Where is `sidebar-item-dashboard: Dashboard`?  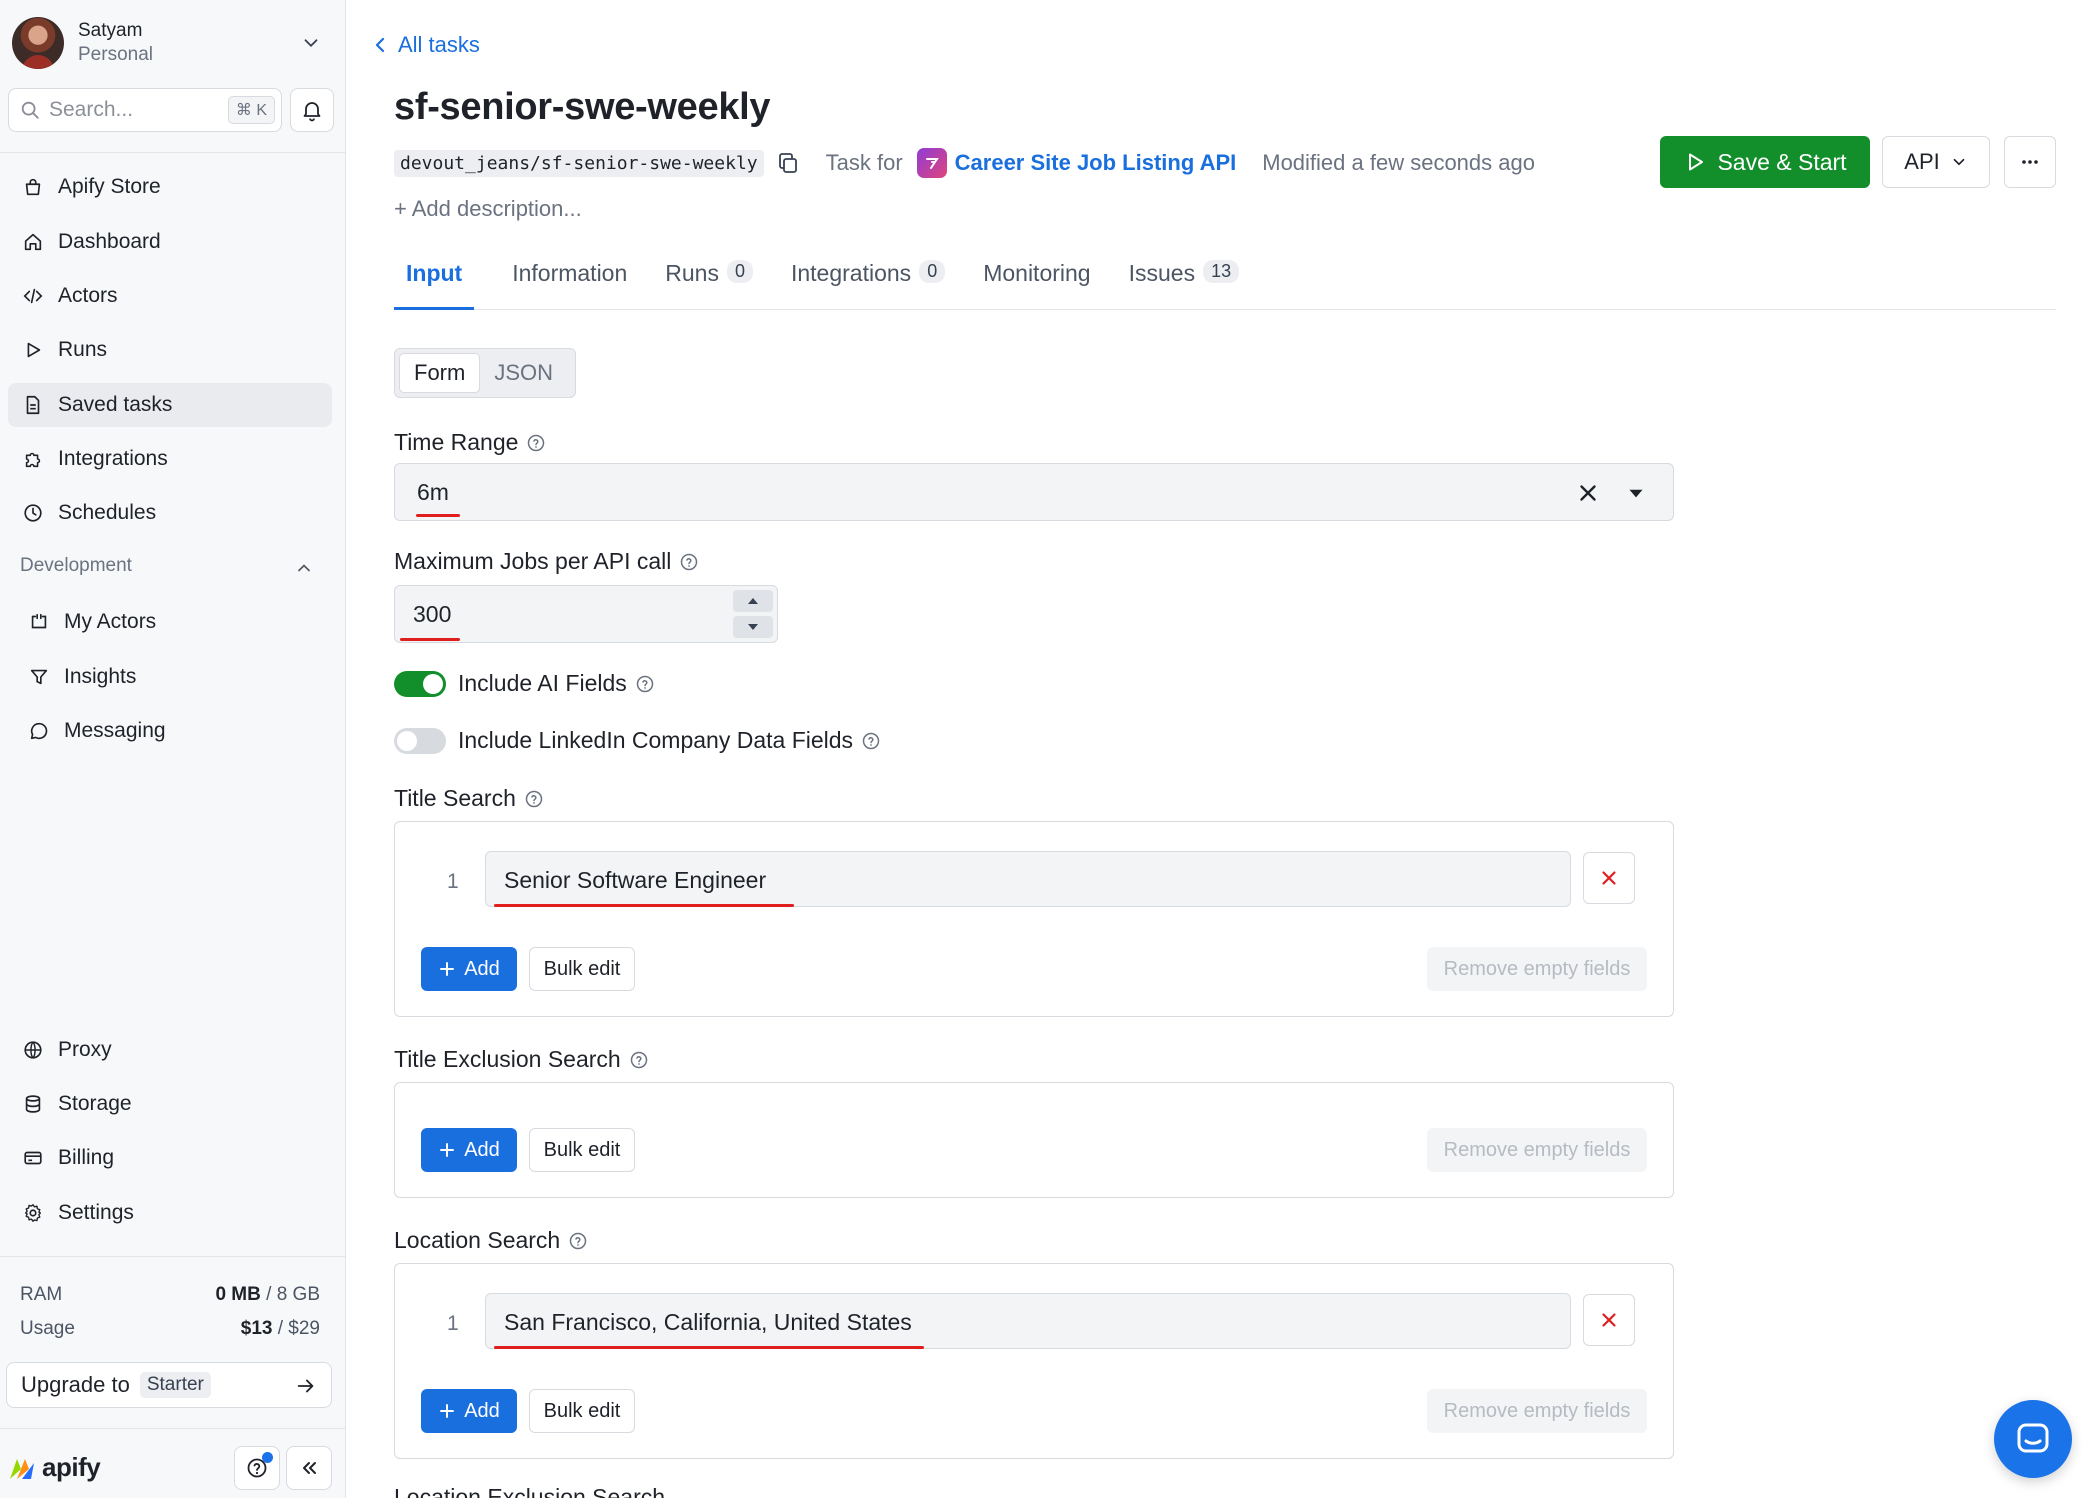
sidebar-item-dashboard: Dashboard is located at coordinates (170, 242).